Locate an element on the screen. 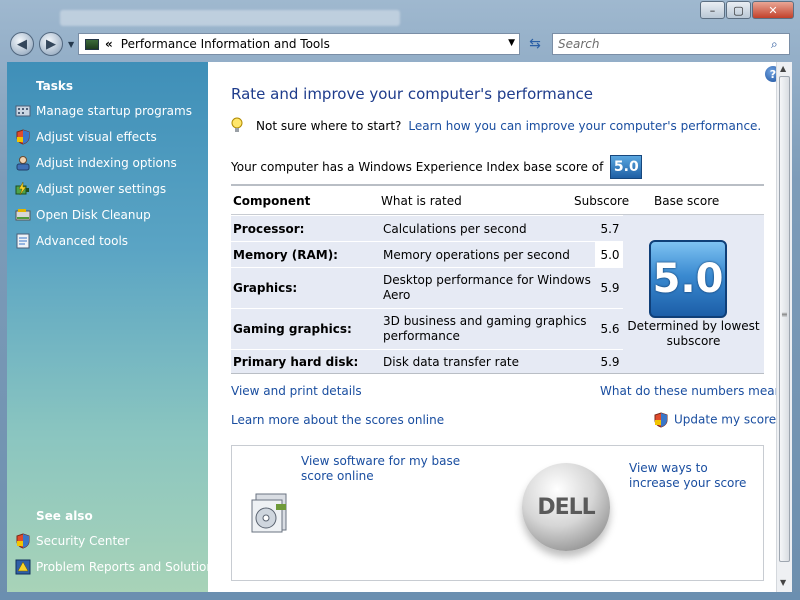 The width and height of the screenshot is (800, 600). problem-reports-icon is located at coordinates (23, 567).